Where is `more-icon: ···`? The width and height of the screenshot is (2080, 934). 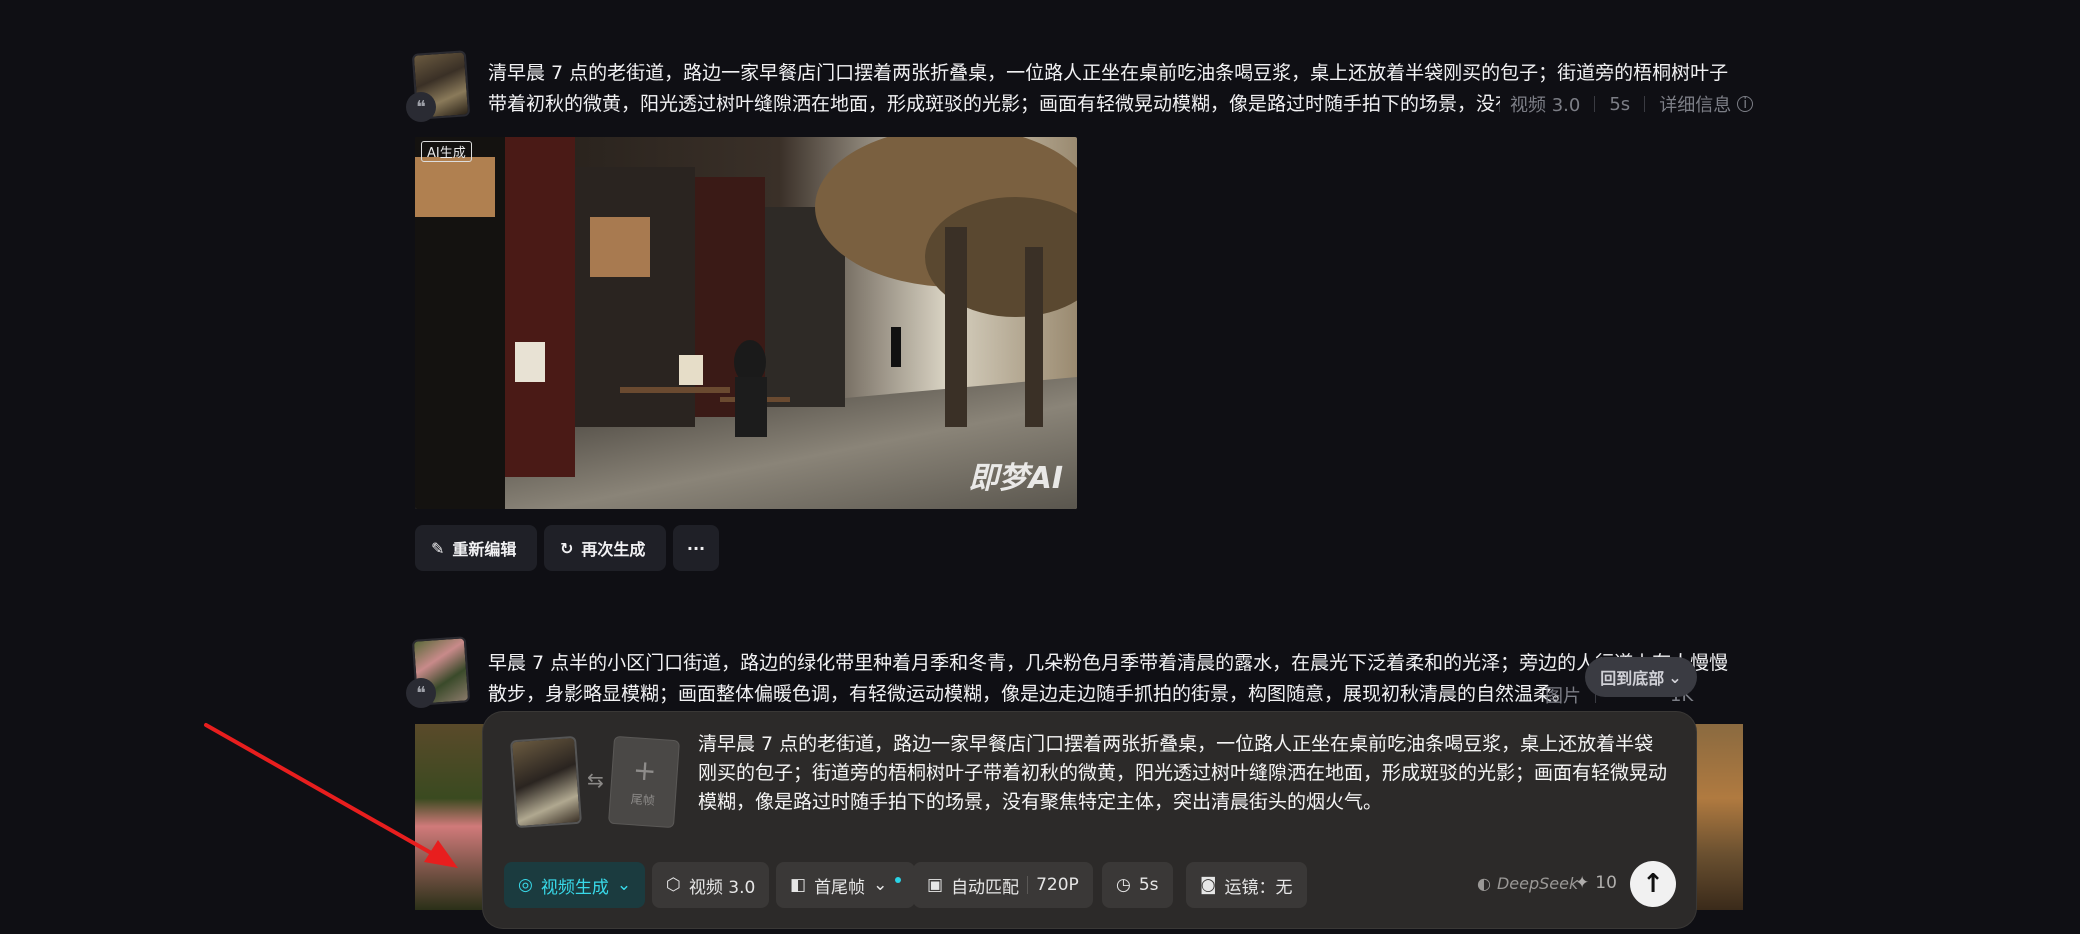
more-icon: ··· is located at coordinates (696, 548).